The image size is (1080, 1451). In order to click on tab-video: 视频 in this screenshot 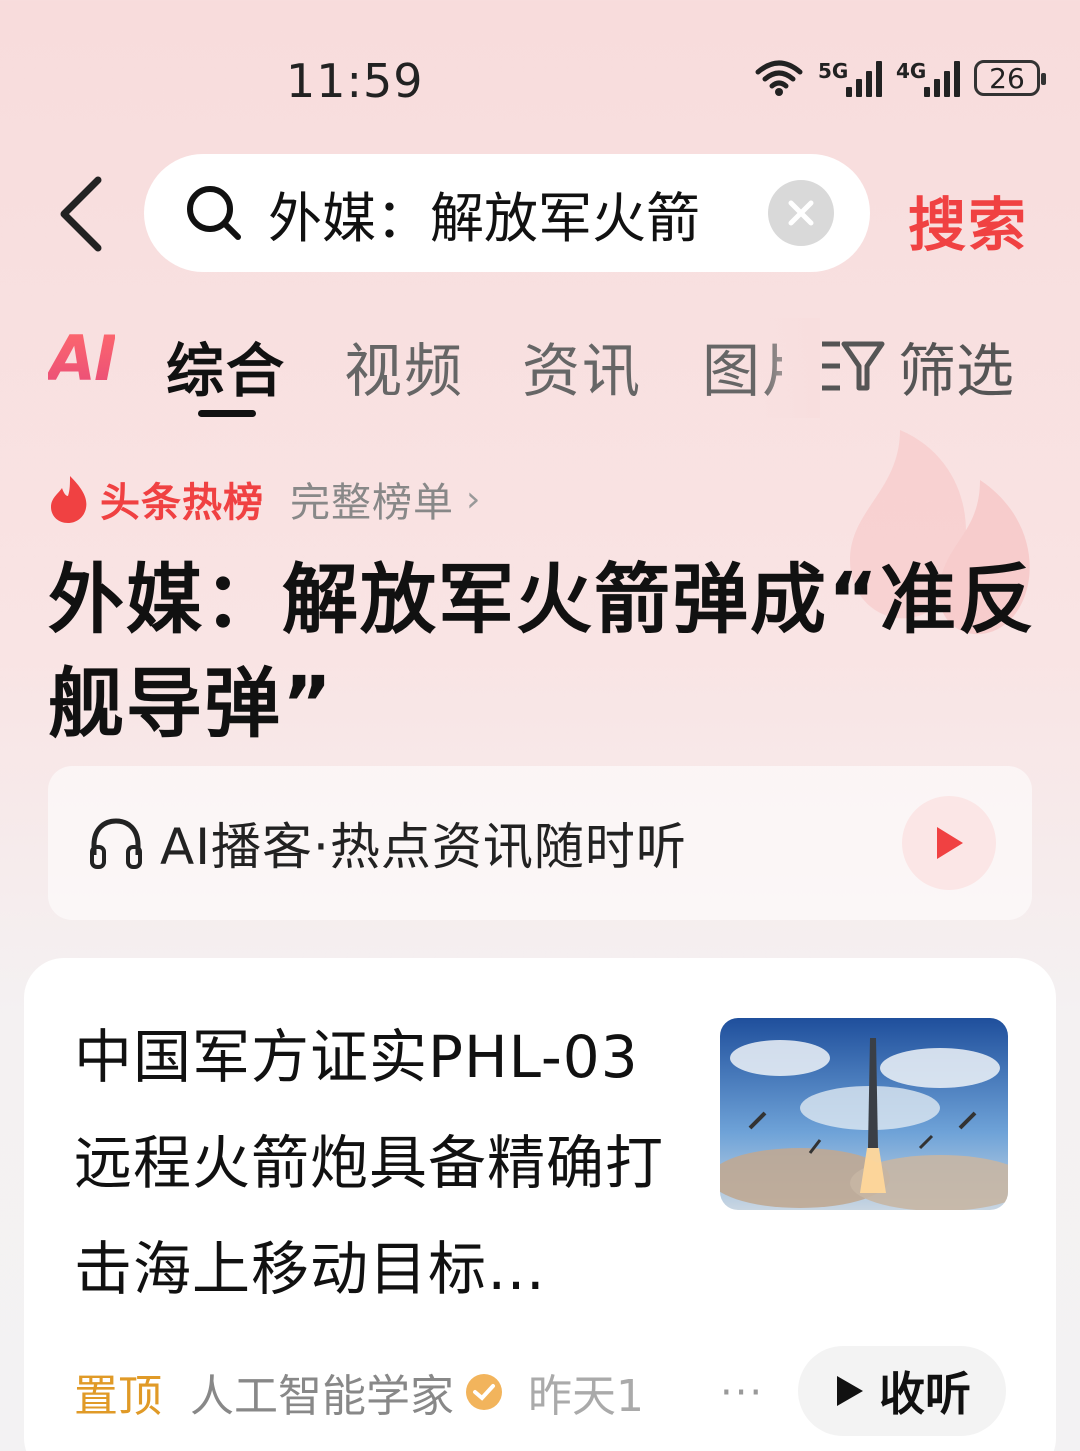, I will do `click(404, 366)`.